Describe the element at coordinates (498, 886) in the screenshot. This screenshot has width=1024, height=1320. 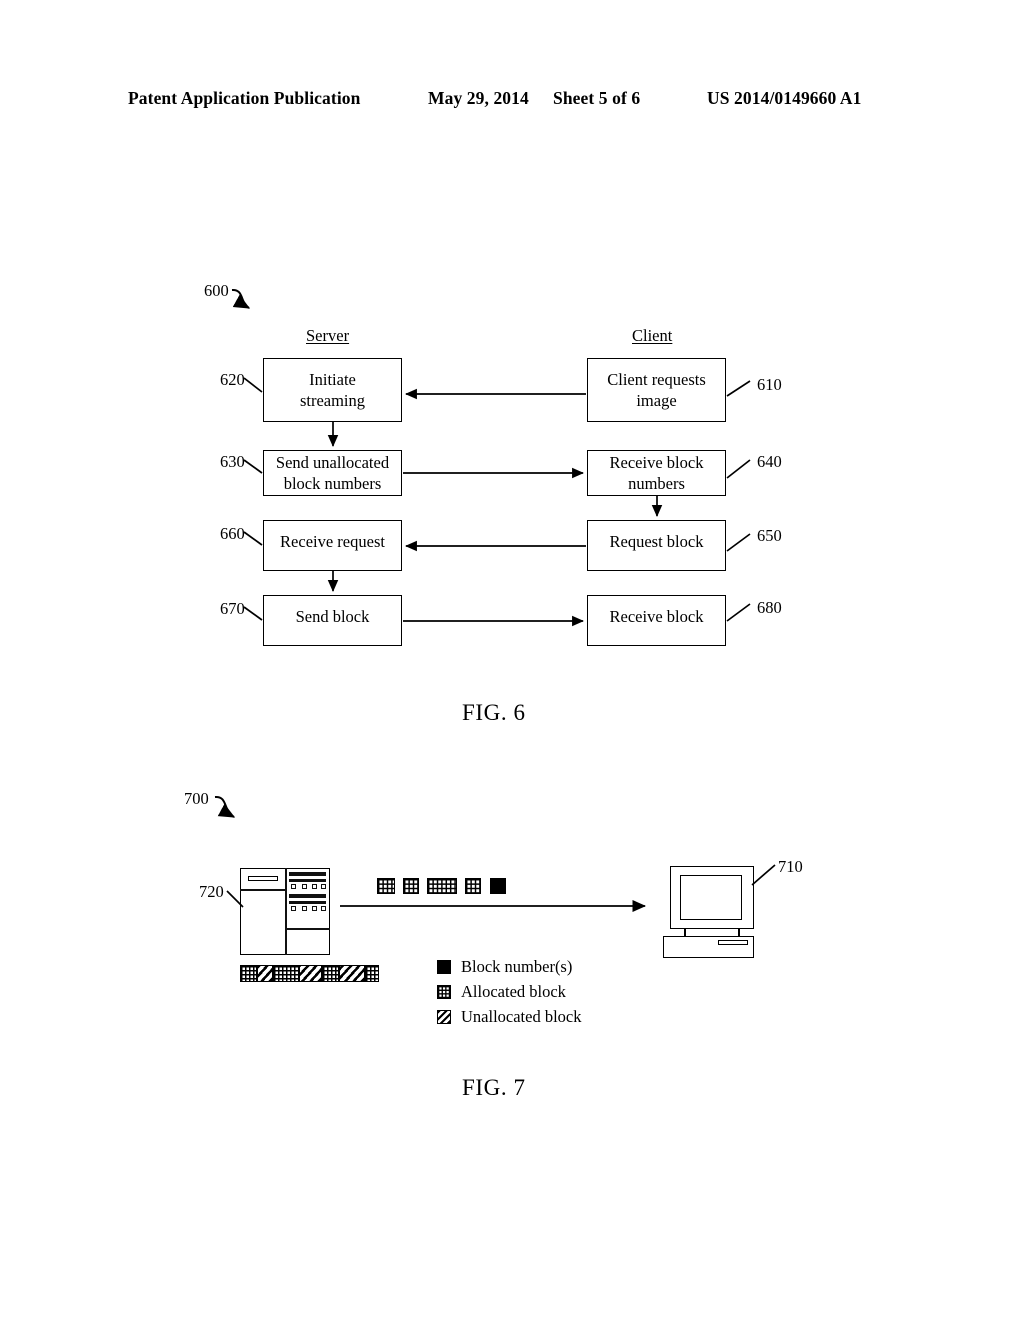
I see `block-number-icon` at that location.